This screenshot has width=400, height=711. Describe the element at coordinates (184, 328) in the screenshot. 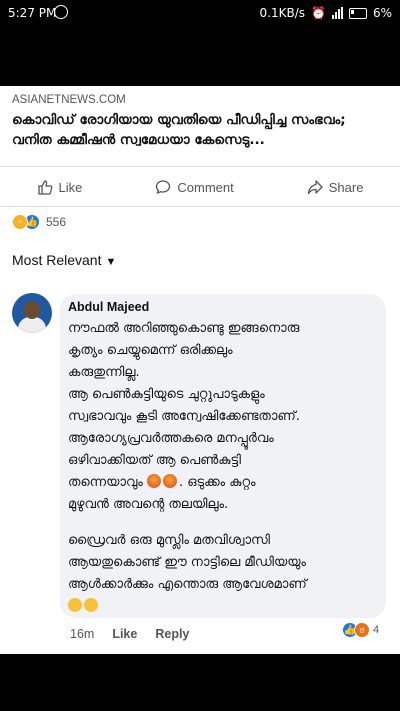

I see `comment-line: നൗഫൽ അറിഞ്ഞുകൊണ്ടു ഇങ്ങനൊരു` at that location.